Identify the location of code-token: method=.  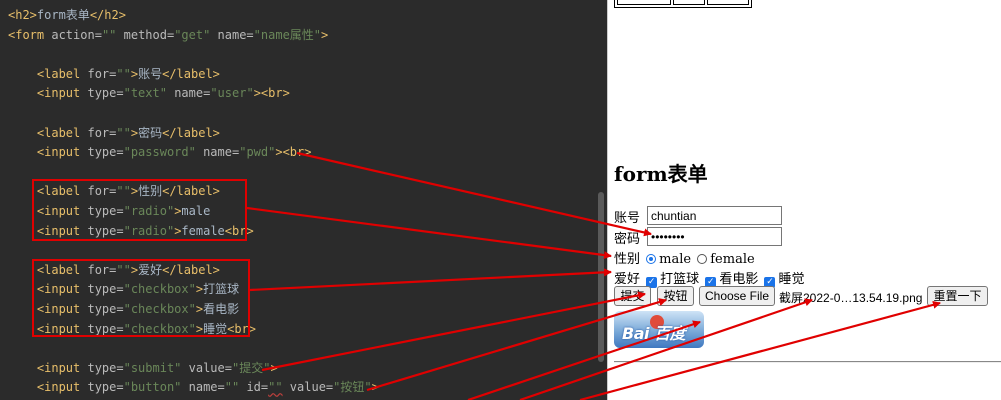
(145, 34).